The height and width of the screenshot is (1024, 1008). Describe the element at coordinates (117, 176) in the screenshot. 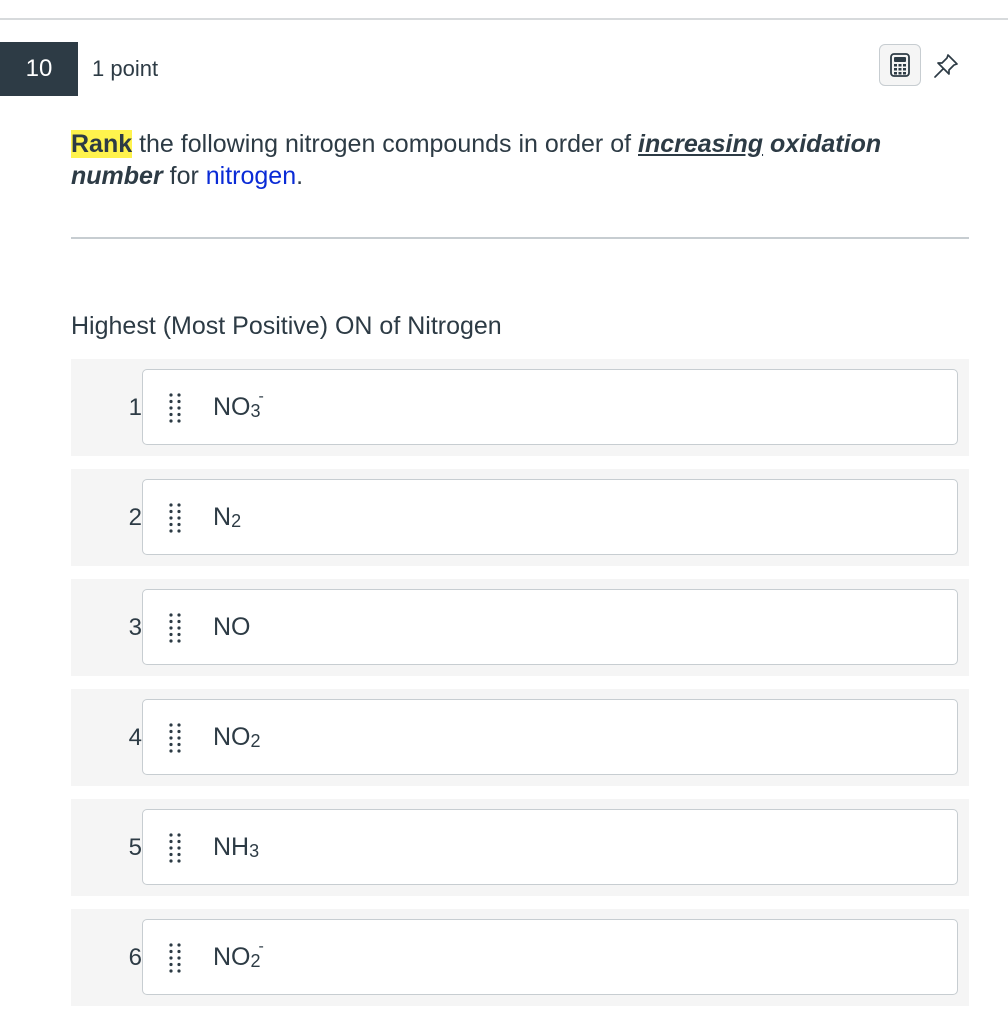

I see `prompt-number-word: number` at that location.